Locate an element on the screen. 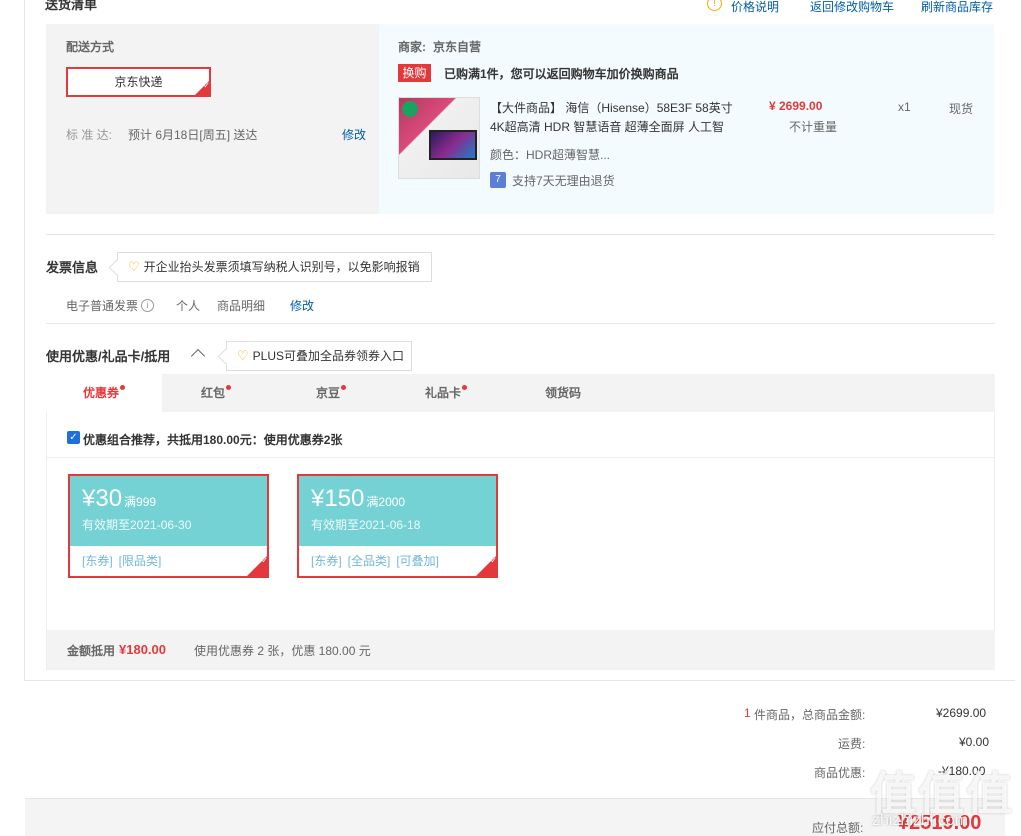 This screenshot has width=1021, height=836. back-to-cart-link: 返回修改购物车 is located at coordinates (852, 7).